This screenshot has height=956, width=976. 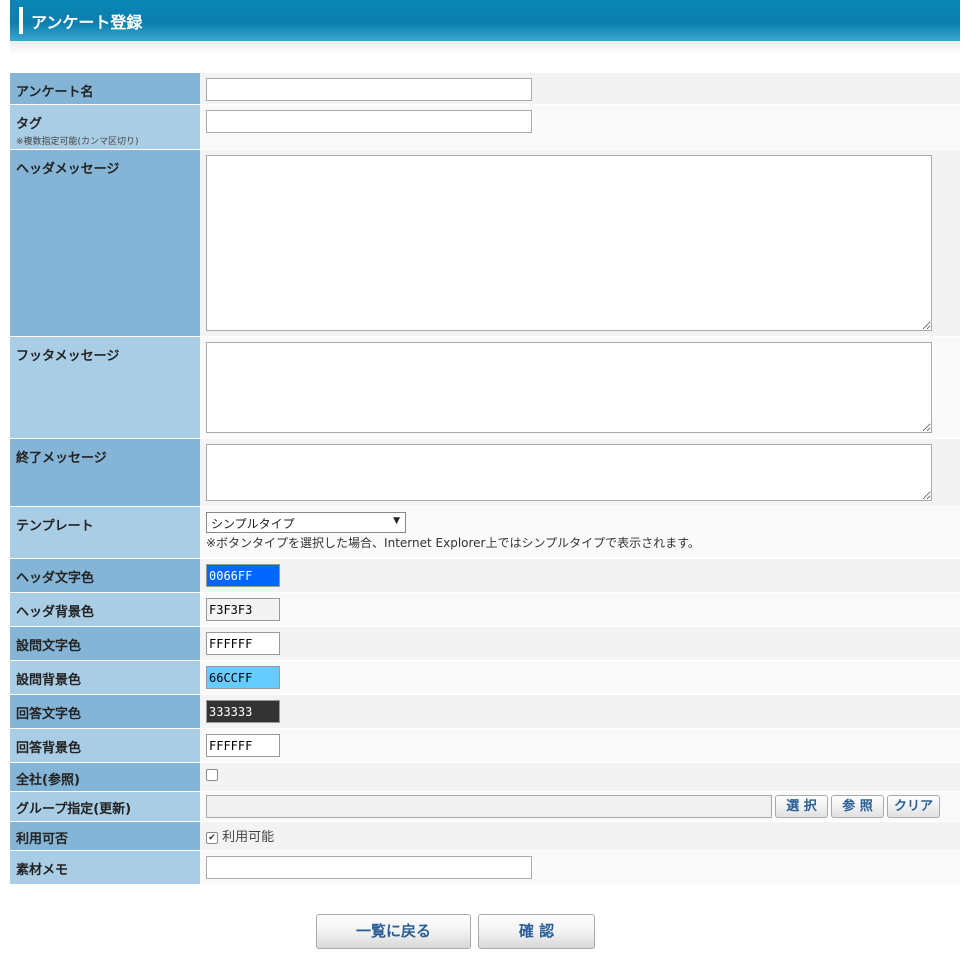 I want to click on available-label: 利用可否, so click(x=105, y=836).